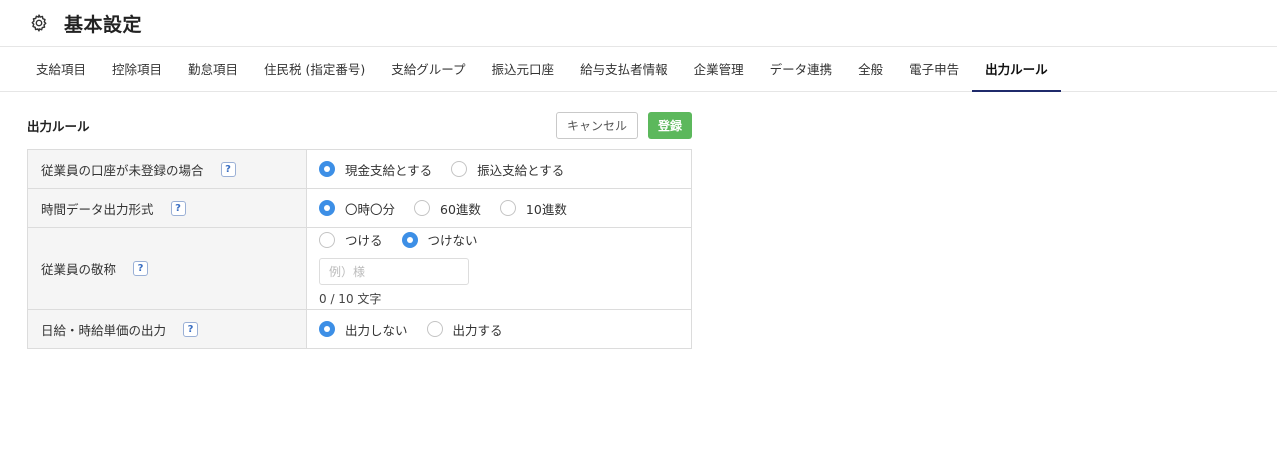  What do you see at coordinates (370, 209) in the screenshot?
I see `radio-label: 〇時〇分` at bounding box center [370, 209].